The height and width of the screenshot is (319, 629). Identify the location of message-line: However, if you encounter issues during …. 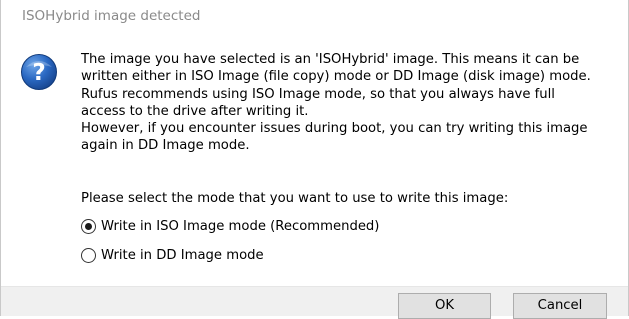
(334, 129).